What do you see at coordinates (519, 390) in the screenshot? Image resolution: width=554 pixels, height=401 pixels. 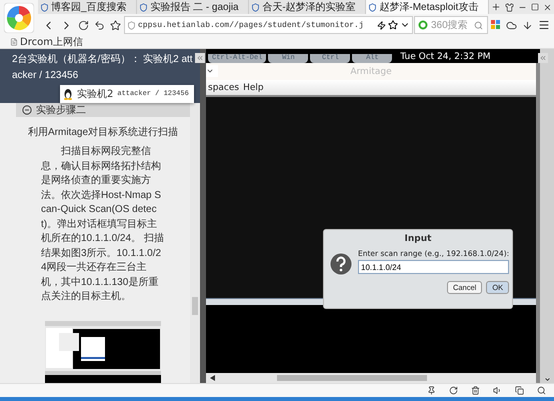 I see `copy-icon` at bounding box center [519, 390].